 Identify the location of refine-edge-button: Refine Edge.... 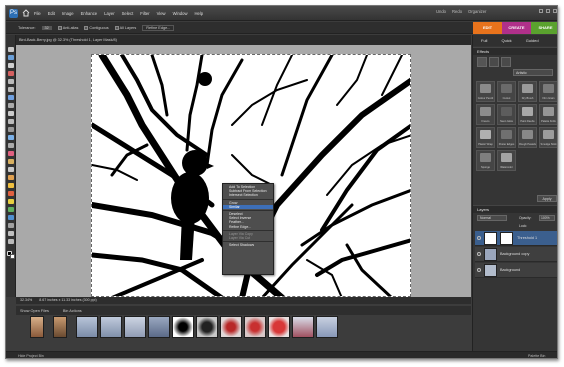
(158, 27).